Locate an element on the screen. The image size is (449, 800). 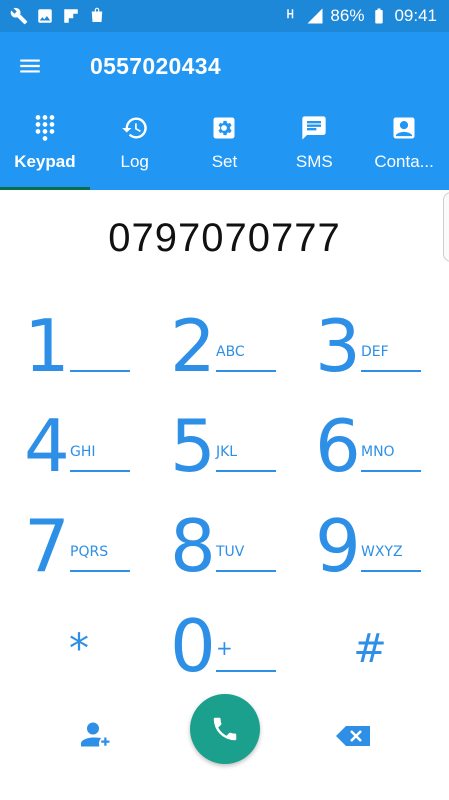
message-icon is located at coordinates (314, 128).